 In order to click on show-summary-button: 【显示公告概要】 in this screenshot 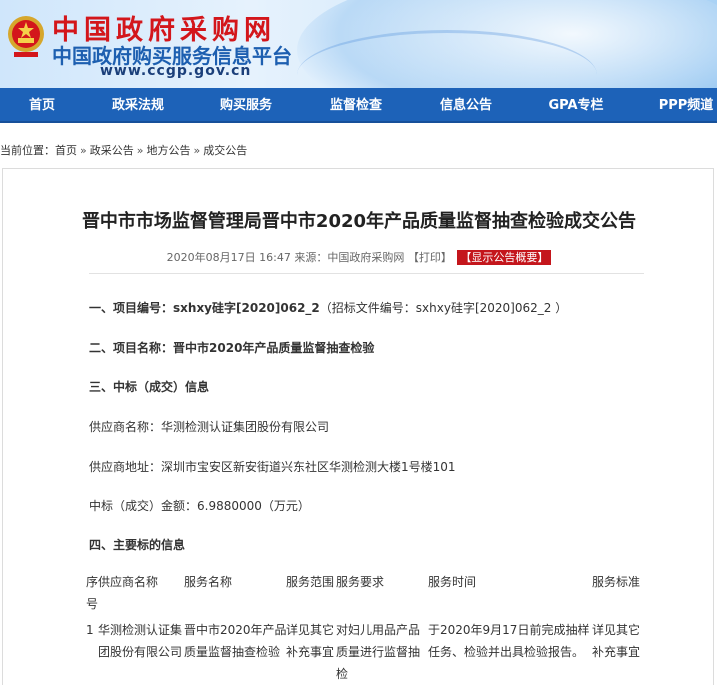, I will do `click(504, 257)`.